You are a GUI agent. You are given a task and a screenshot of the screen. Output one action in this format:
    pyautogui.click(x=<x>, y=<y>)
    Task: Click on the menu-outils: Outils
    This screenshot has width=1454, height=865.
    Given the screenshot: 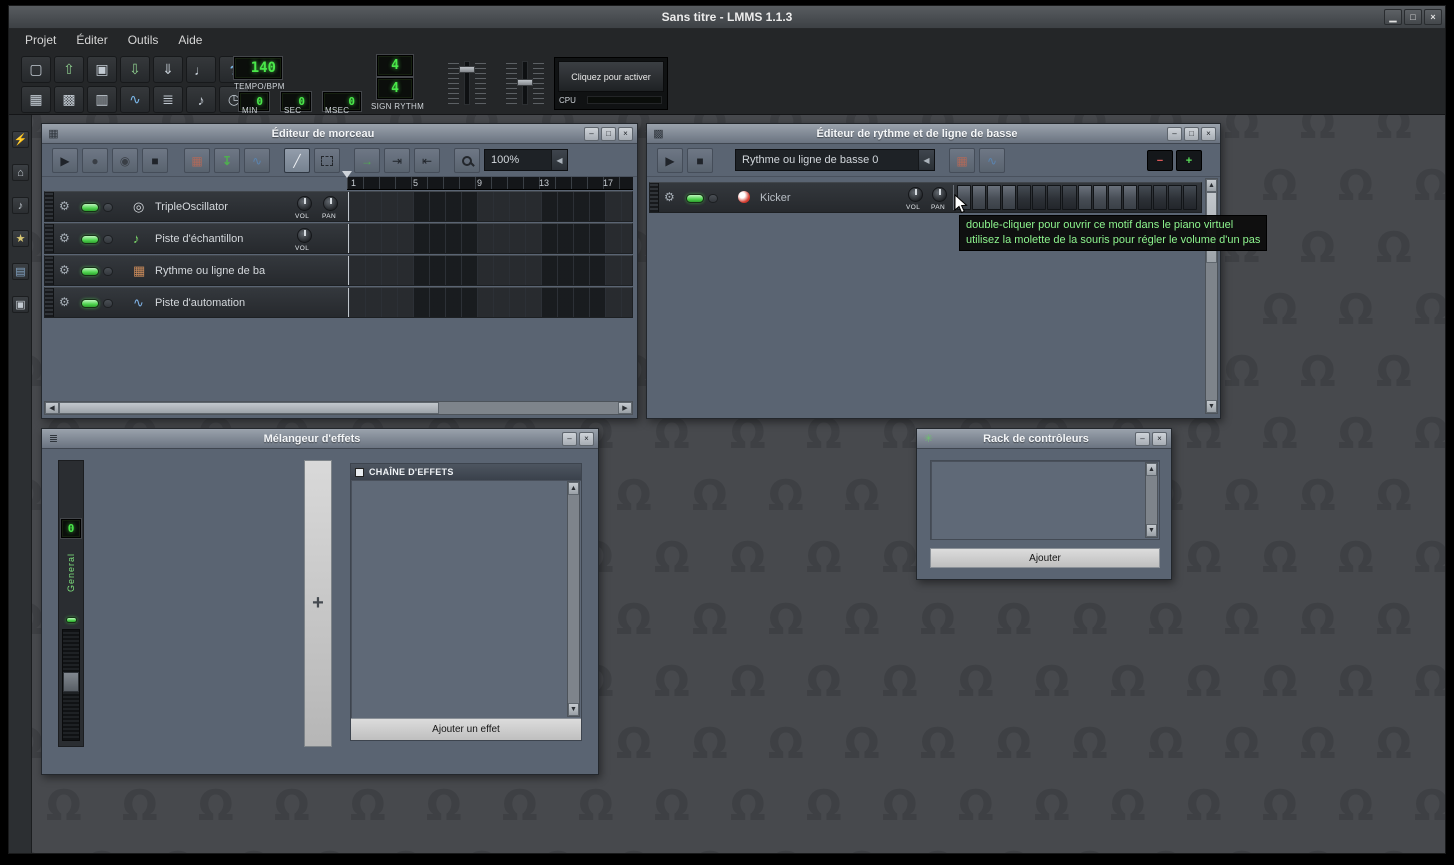 What is the action you would take?
    pyautogui.click(x=143, y=40)
    